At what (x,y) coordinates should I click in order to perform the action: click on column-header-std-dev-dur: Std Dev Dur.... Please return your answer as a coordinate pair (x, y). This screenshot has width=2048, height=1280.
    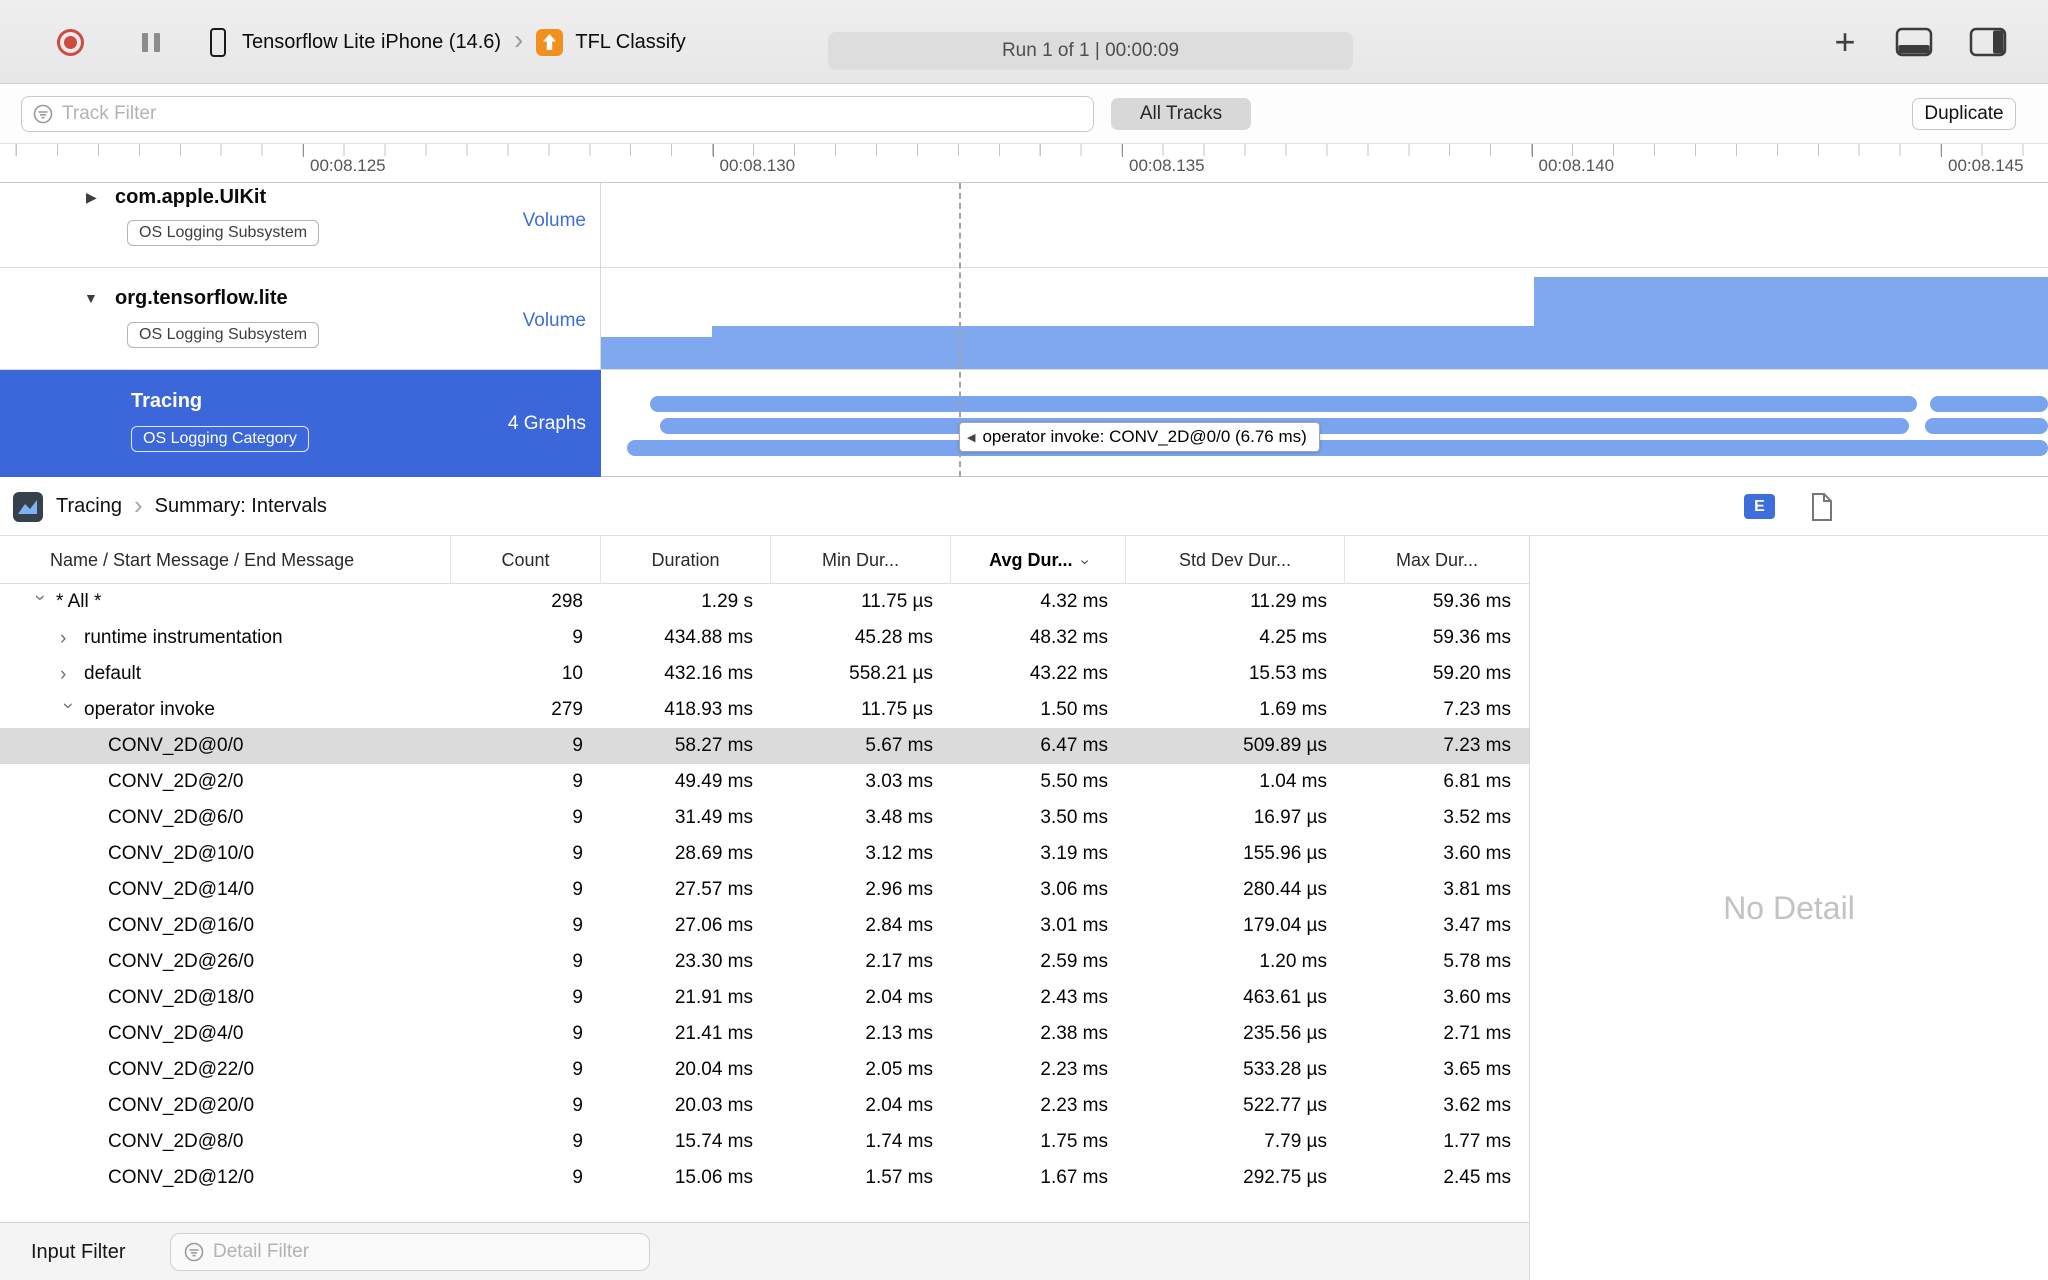
    Looking at the image, I should click on (1235, 560).